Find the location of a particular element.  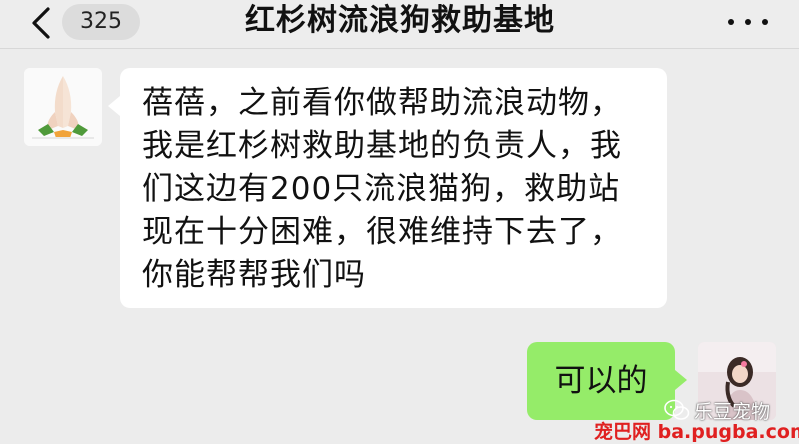

chevron-left-icon is located at coordinates (41, 23).